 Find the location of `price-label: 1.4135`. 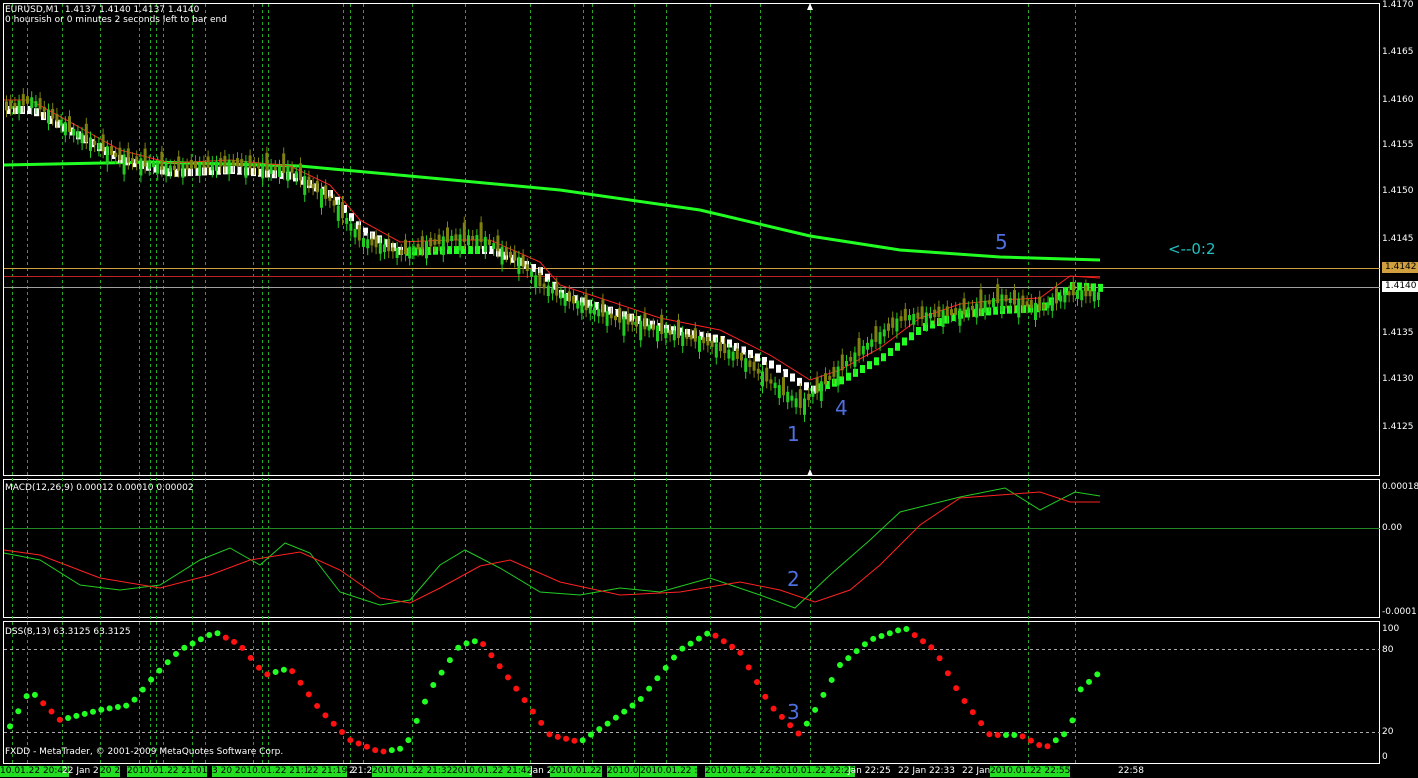

price-label: 1.4135 is located at coordinates (1398, 333).